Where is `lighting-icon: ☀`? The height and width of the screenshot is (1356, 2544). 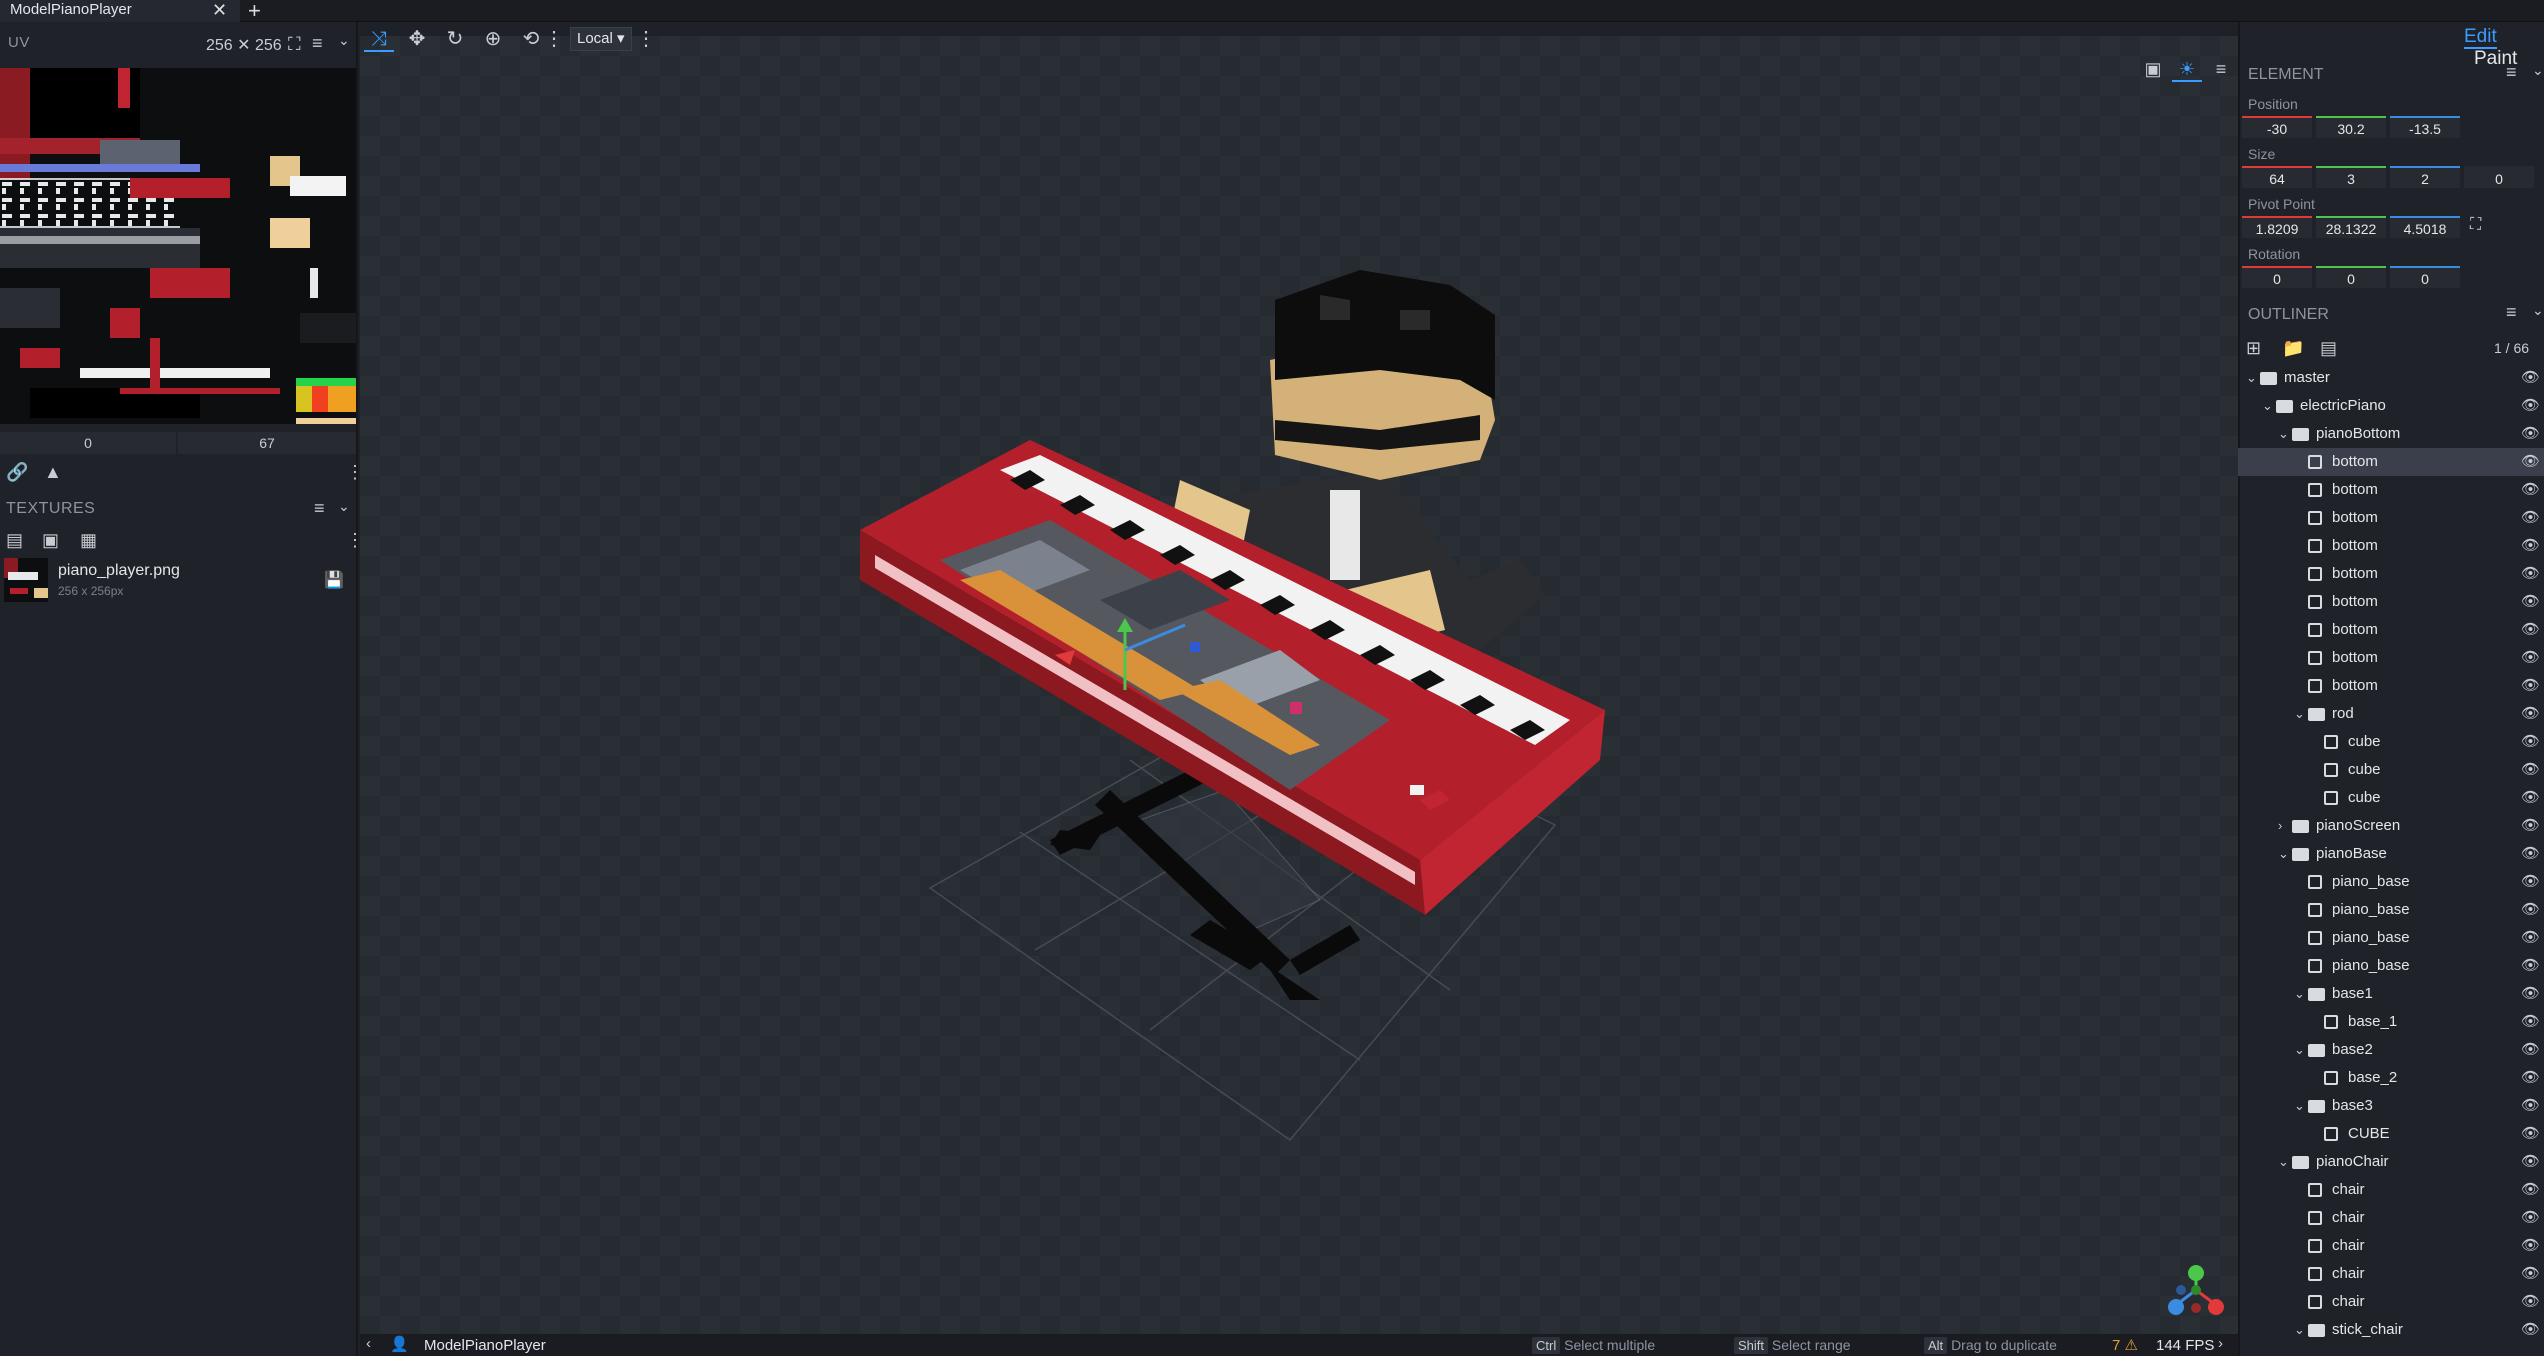
lighting-icon: ☀ is located at coordinates (2187, 69).